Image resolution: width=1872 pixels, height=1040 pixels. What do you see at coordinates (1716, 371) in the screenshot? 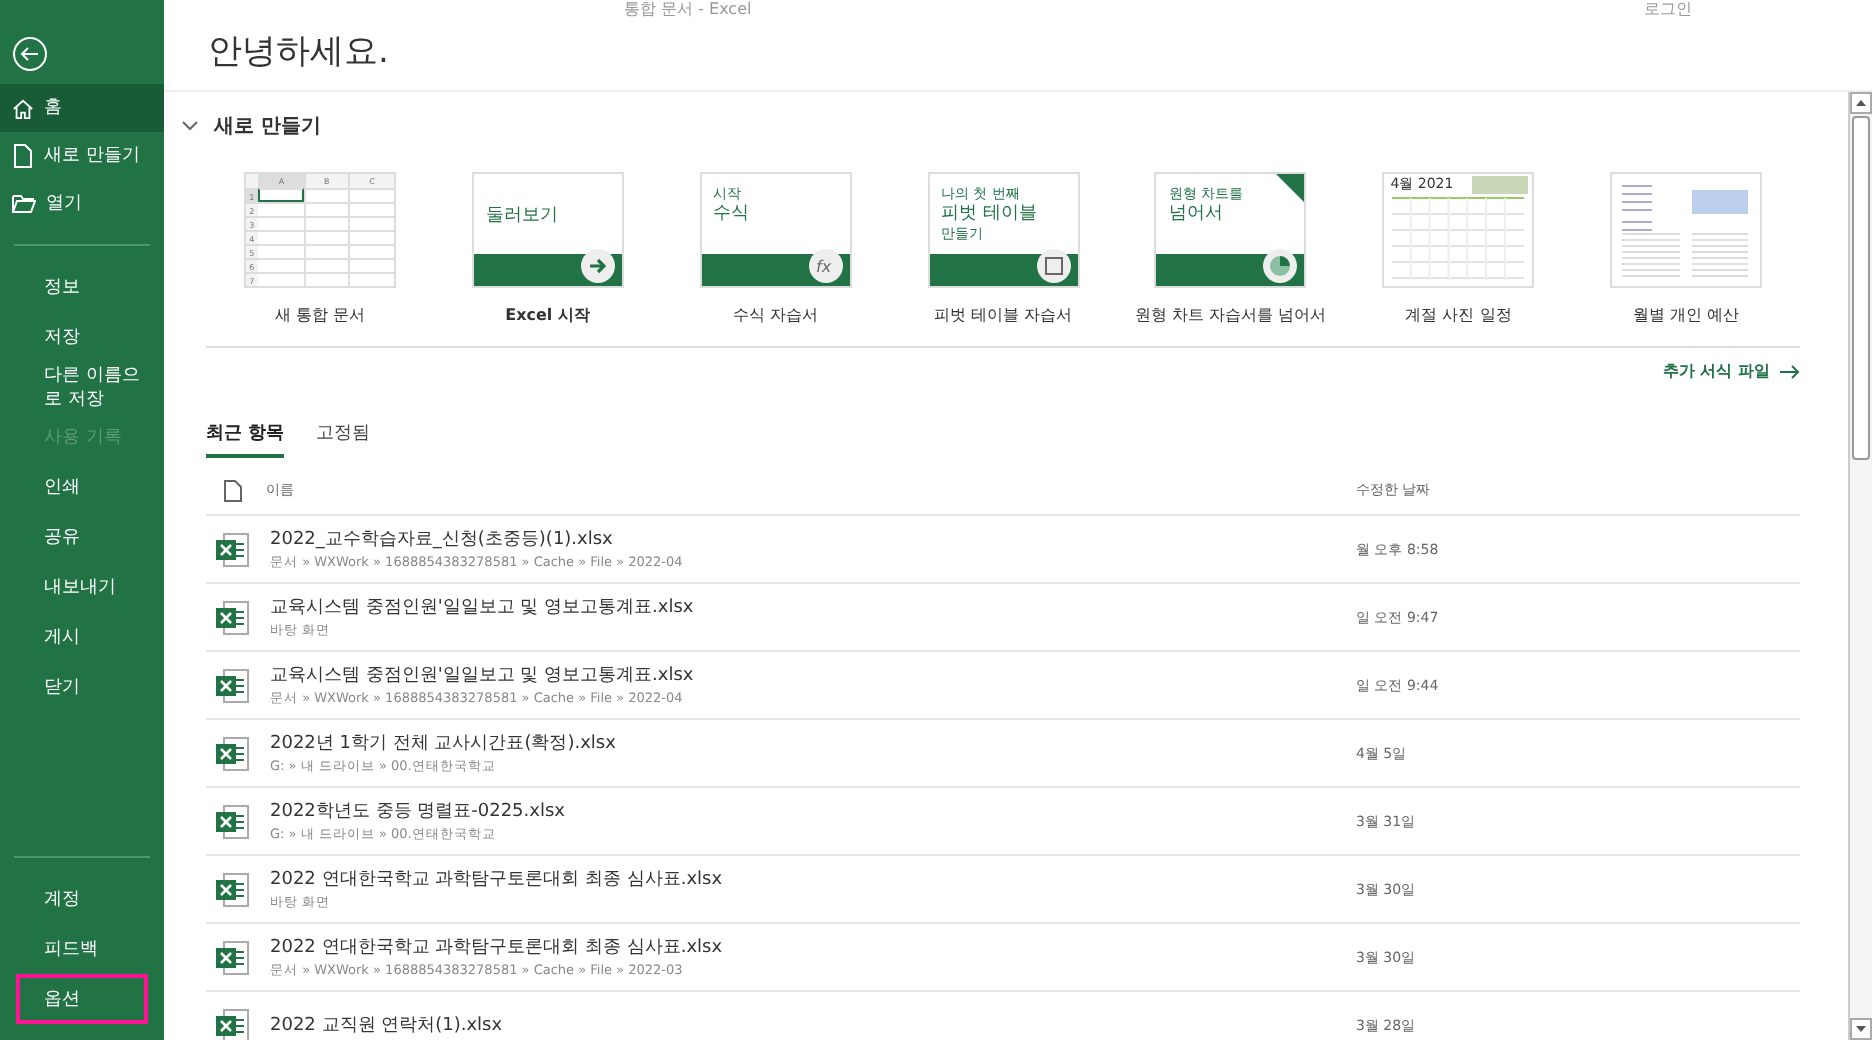
I see `more-templates-link: 추가 서식 파일` at bounding box center [1716, 371].